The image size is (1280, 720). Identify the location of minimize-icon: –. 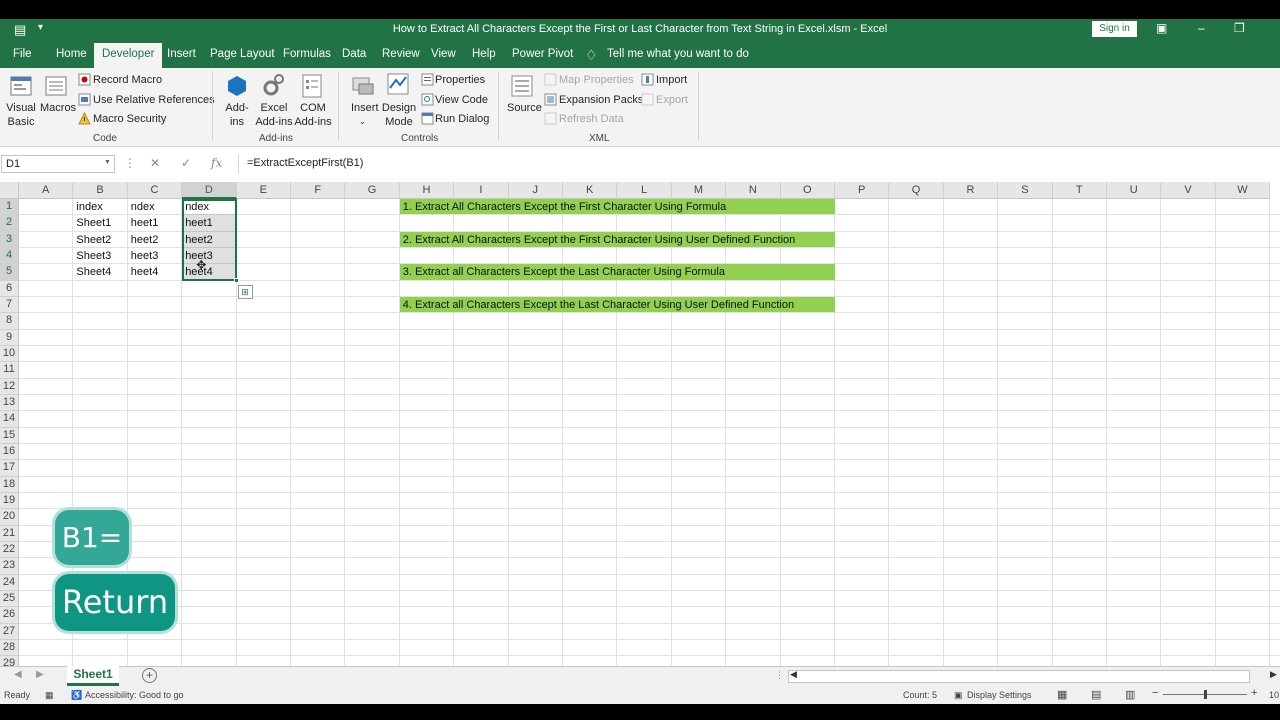
(1201, 28).